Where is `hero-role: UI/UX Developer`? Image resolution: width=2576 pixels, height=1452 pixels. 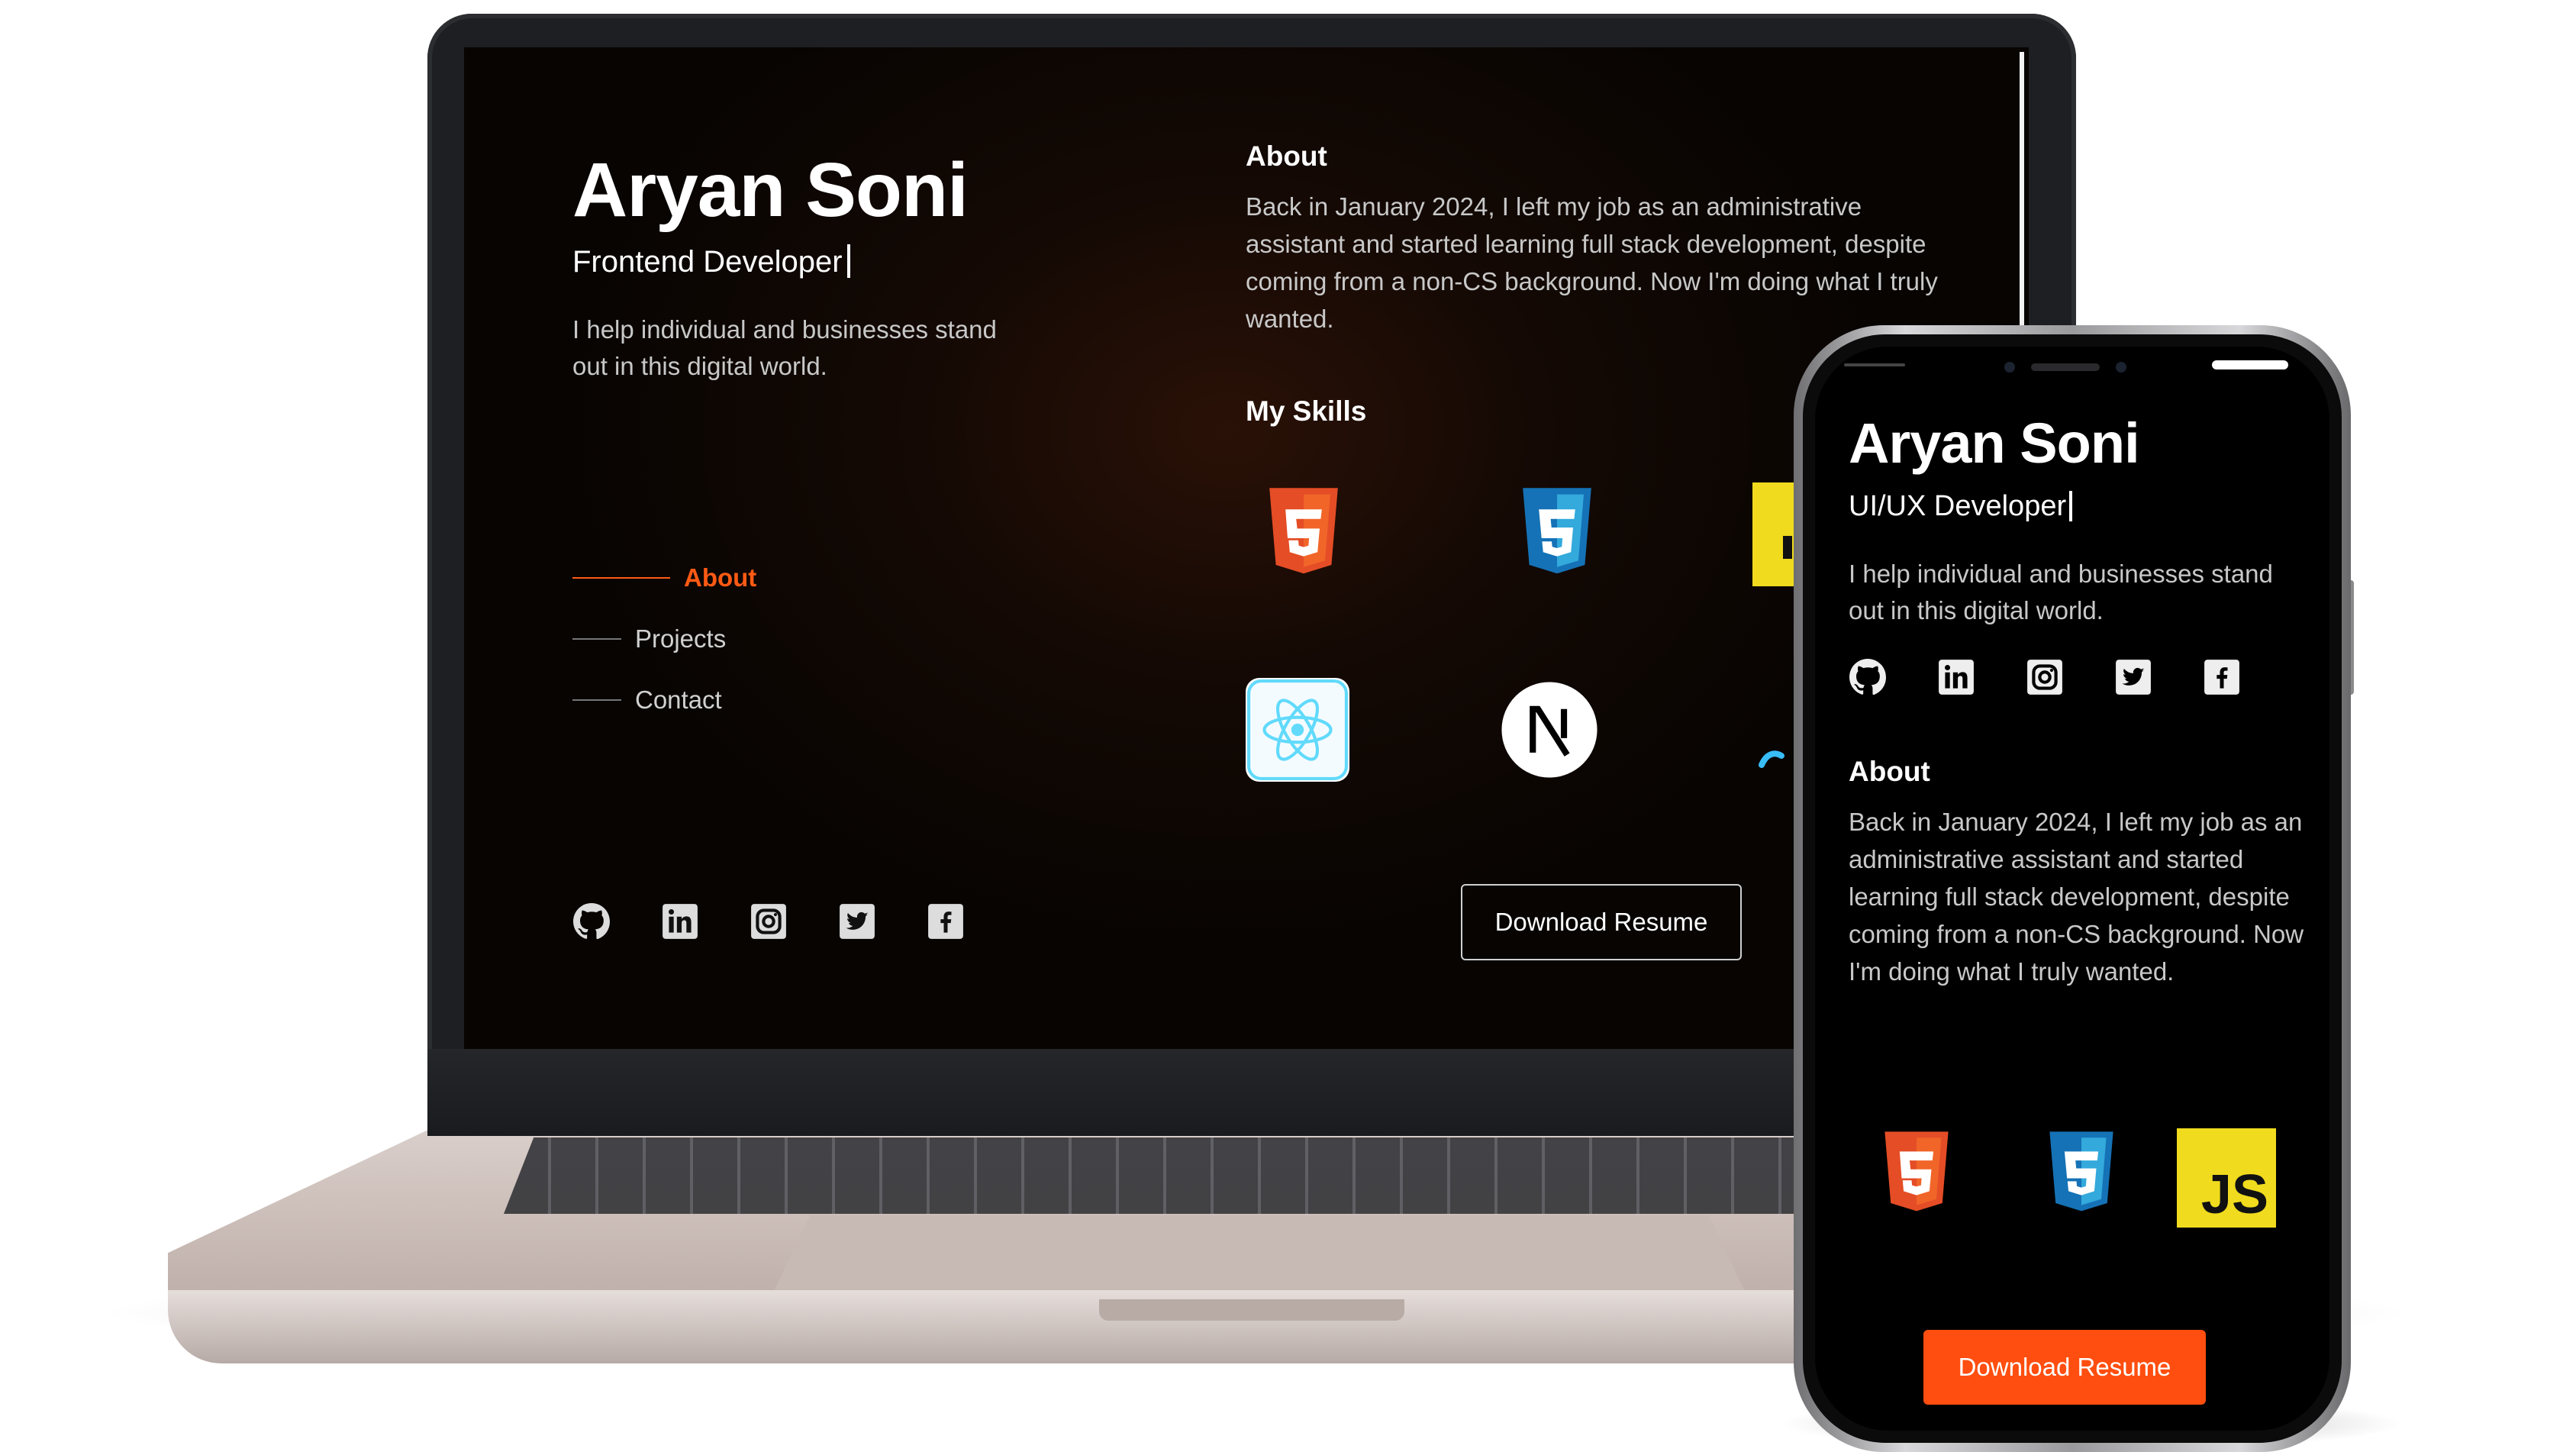 hero-role: UI/UX Developer is located at coordinates (1961, 506).